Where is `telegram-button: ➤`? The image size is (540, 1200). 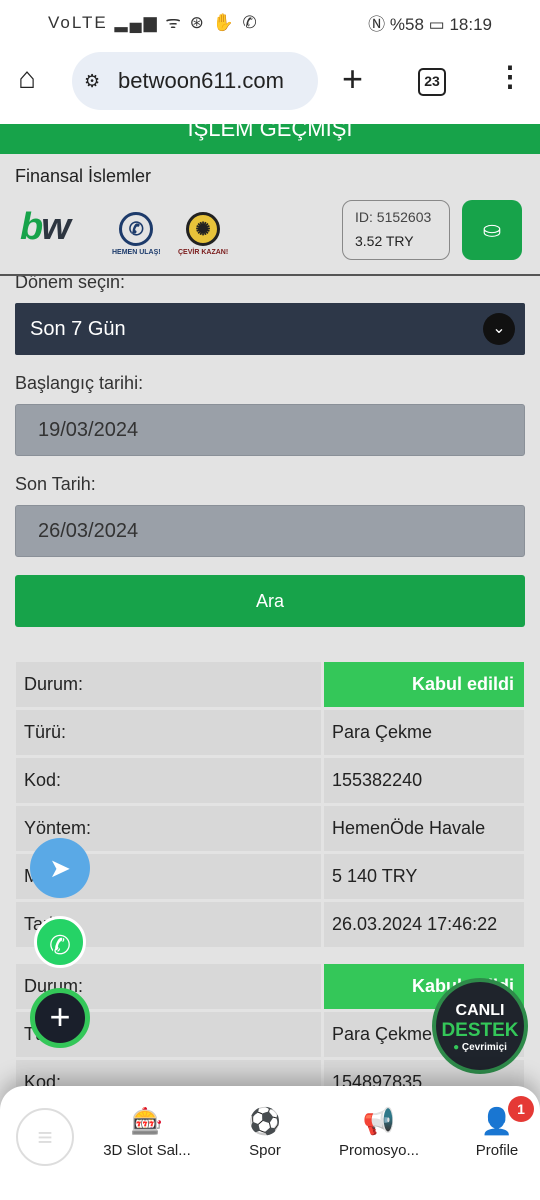
telegram-button: ➤ is located at coordinates (60, 868).